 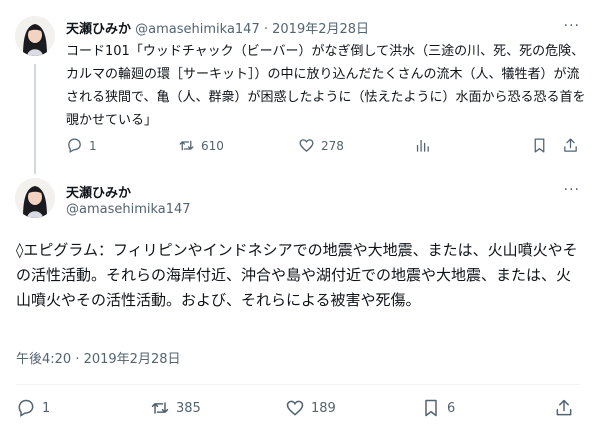 I want to click on tweet-date: 2019年2月28日, so click(x=320, y=29).